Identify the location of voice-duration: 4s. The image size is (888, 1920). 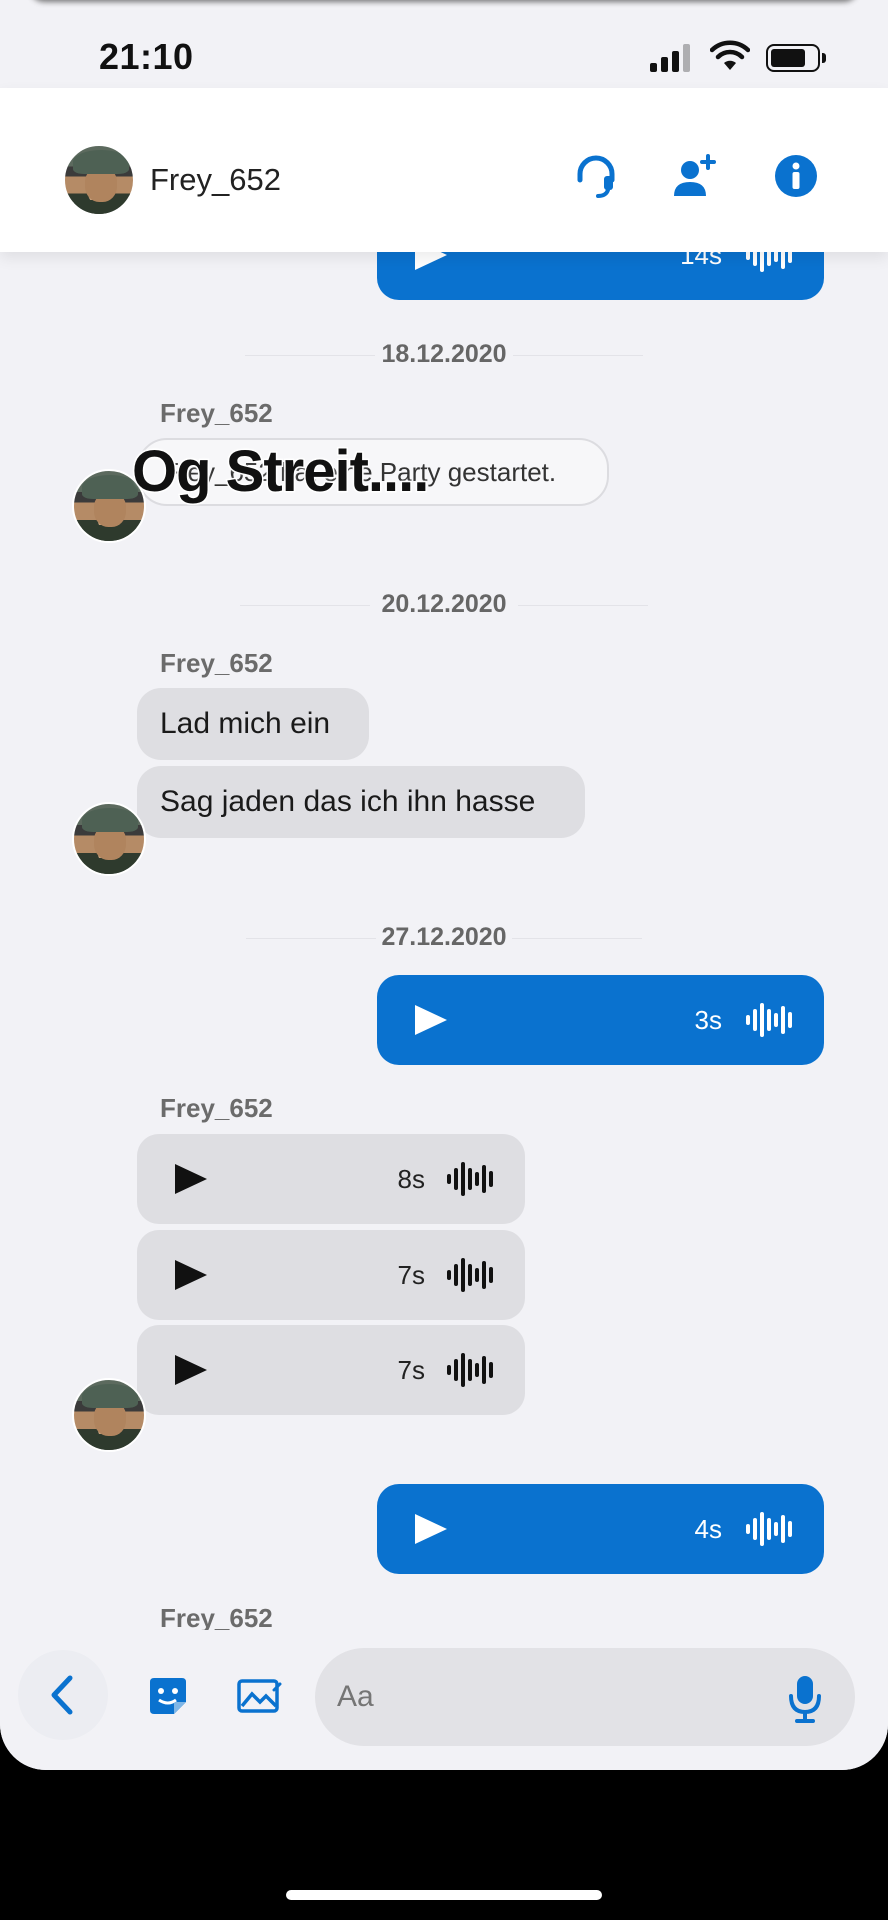
(708, 1529).